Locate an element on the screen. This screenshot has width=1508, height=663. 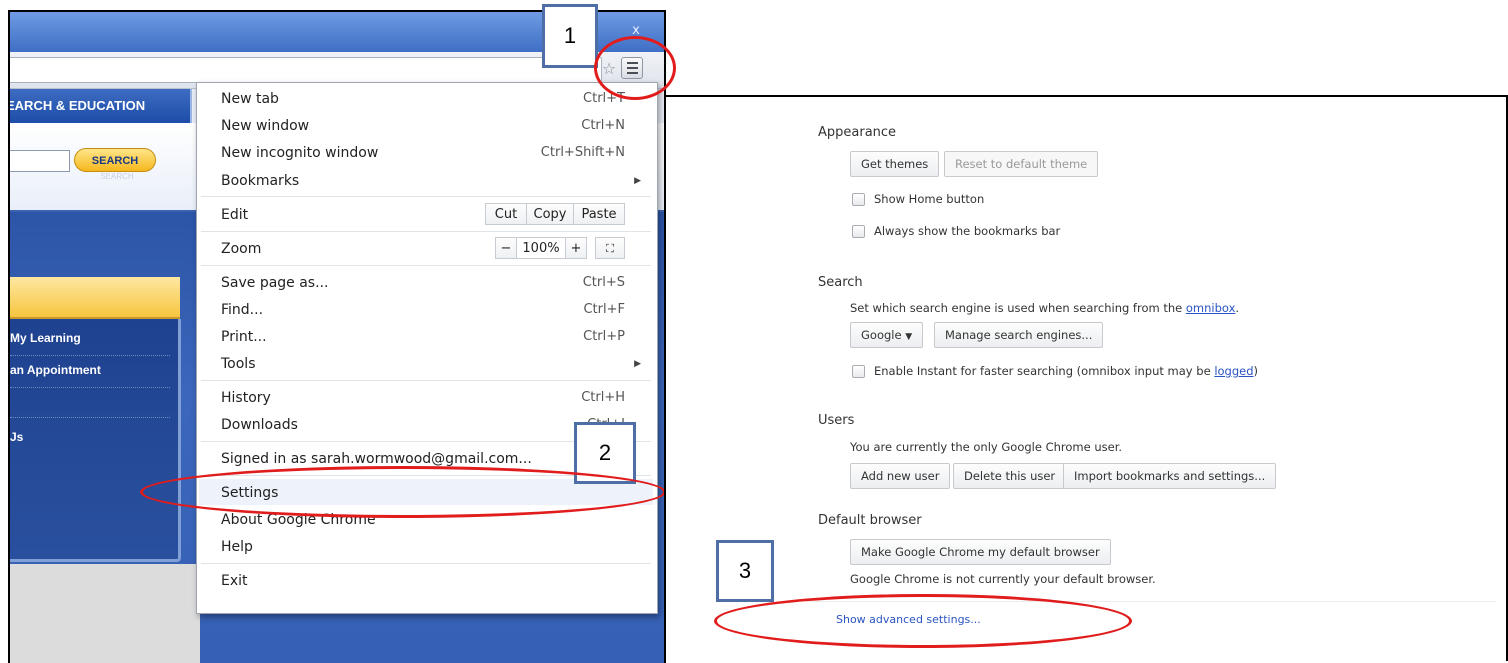
annotation-ellipse-settings is located at coordinates (403, 492).